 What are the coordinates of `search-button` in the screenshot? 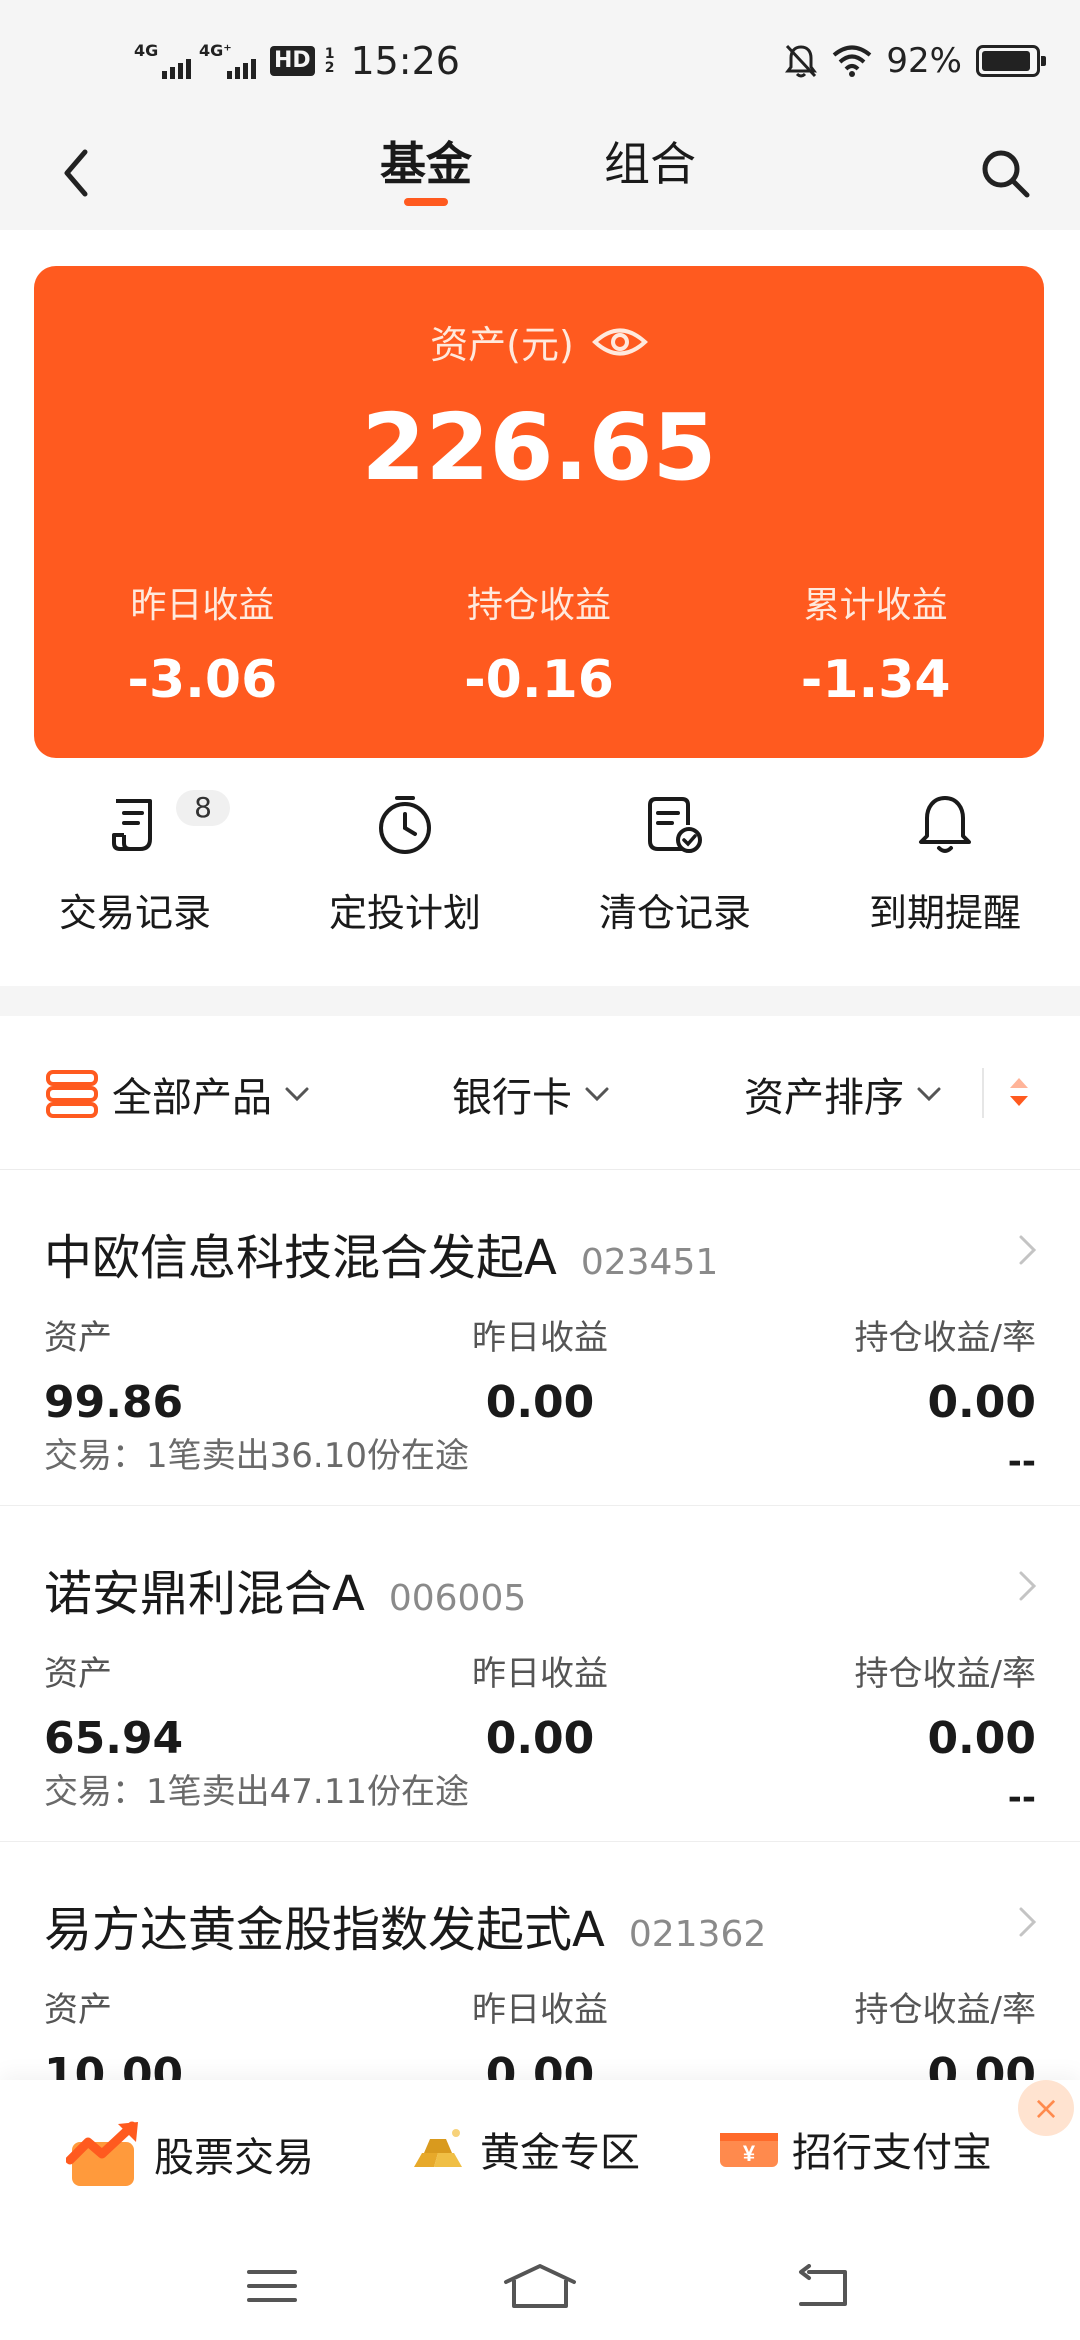 It's located at (1005, 173).